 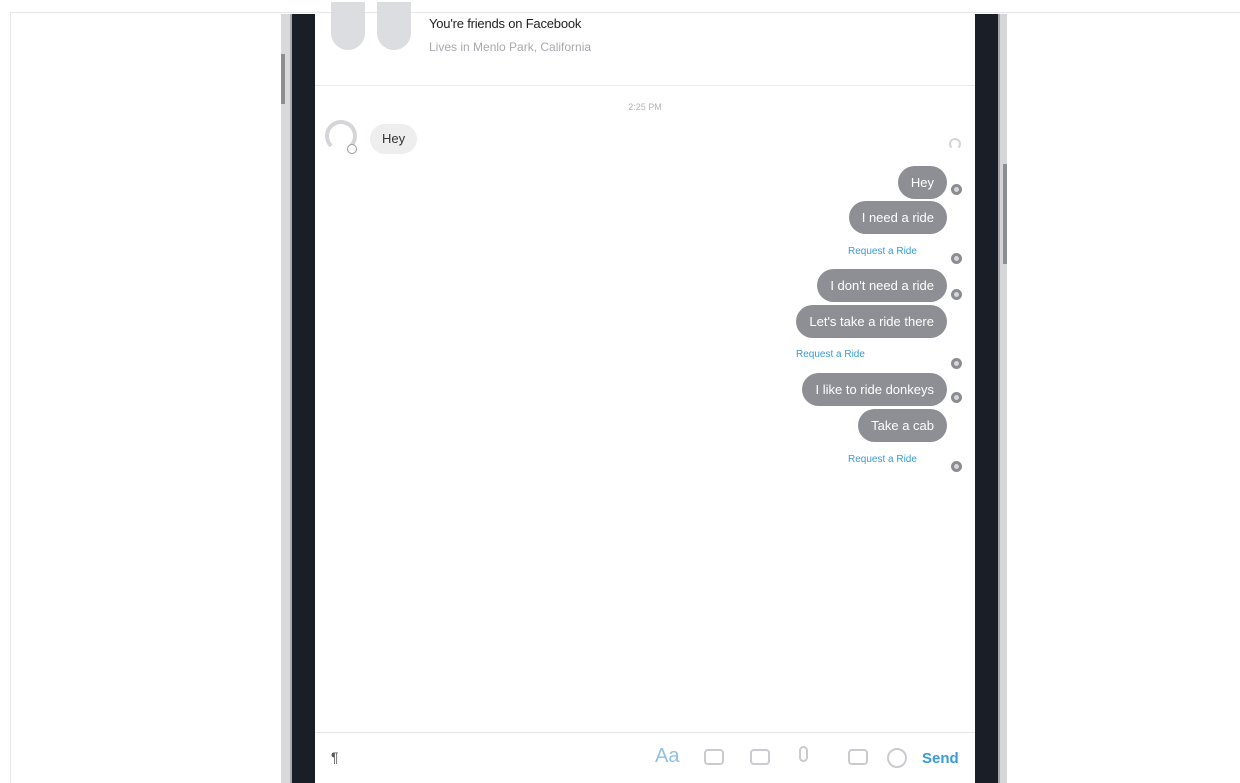 I want to click on text-style-icon: Aa, so click(x=667, y=756).